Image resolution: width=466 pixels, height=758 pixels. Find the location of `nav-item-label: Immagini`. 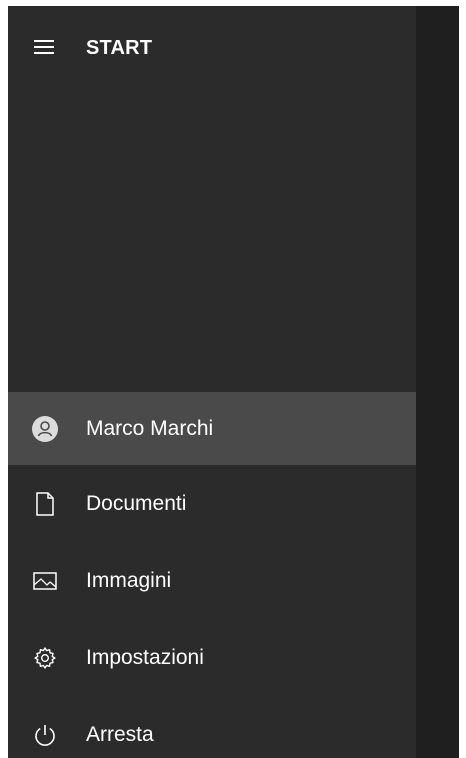

nav-item-label: Immagini is located at coordinates (129, 580).